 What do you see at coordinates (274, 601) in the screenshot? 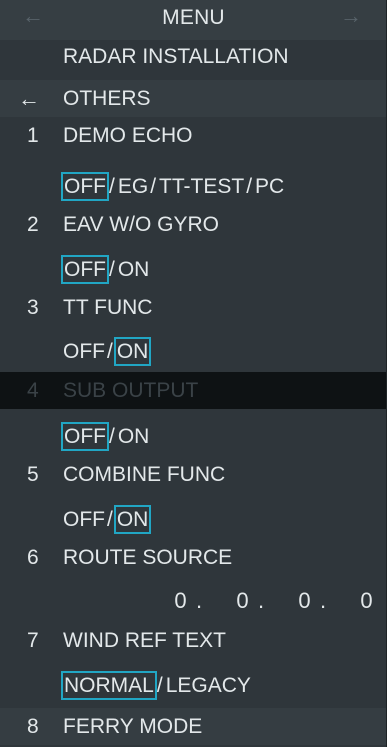
I see `route-source-value: 0.0.0.0` at bounding box center [274, 601].